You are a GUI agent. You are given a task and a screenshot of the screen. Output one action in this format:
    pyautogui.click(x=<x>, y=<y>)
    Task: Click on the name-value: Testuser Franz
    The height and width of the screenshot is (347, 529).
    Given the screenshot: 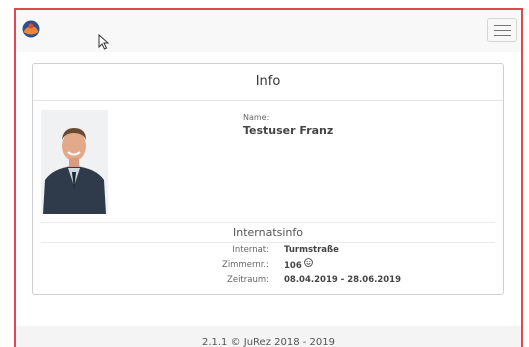 What is the action you would take?
    pyautogui.click(x=288, y=130)
    